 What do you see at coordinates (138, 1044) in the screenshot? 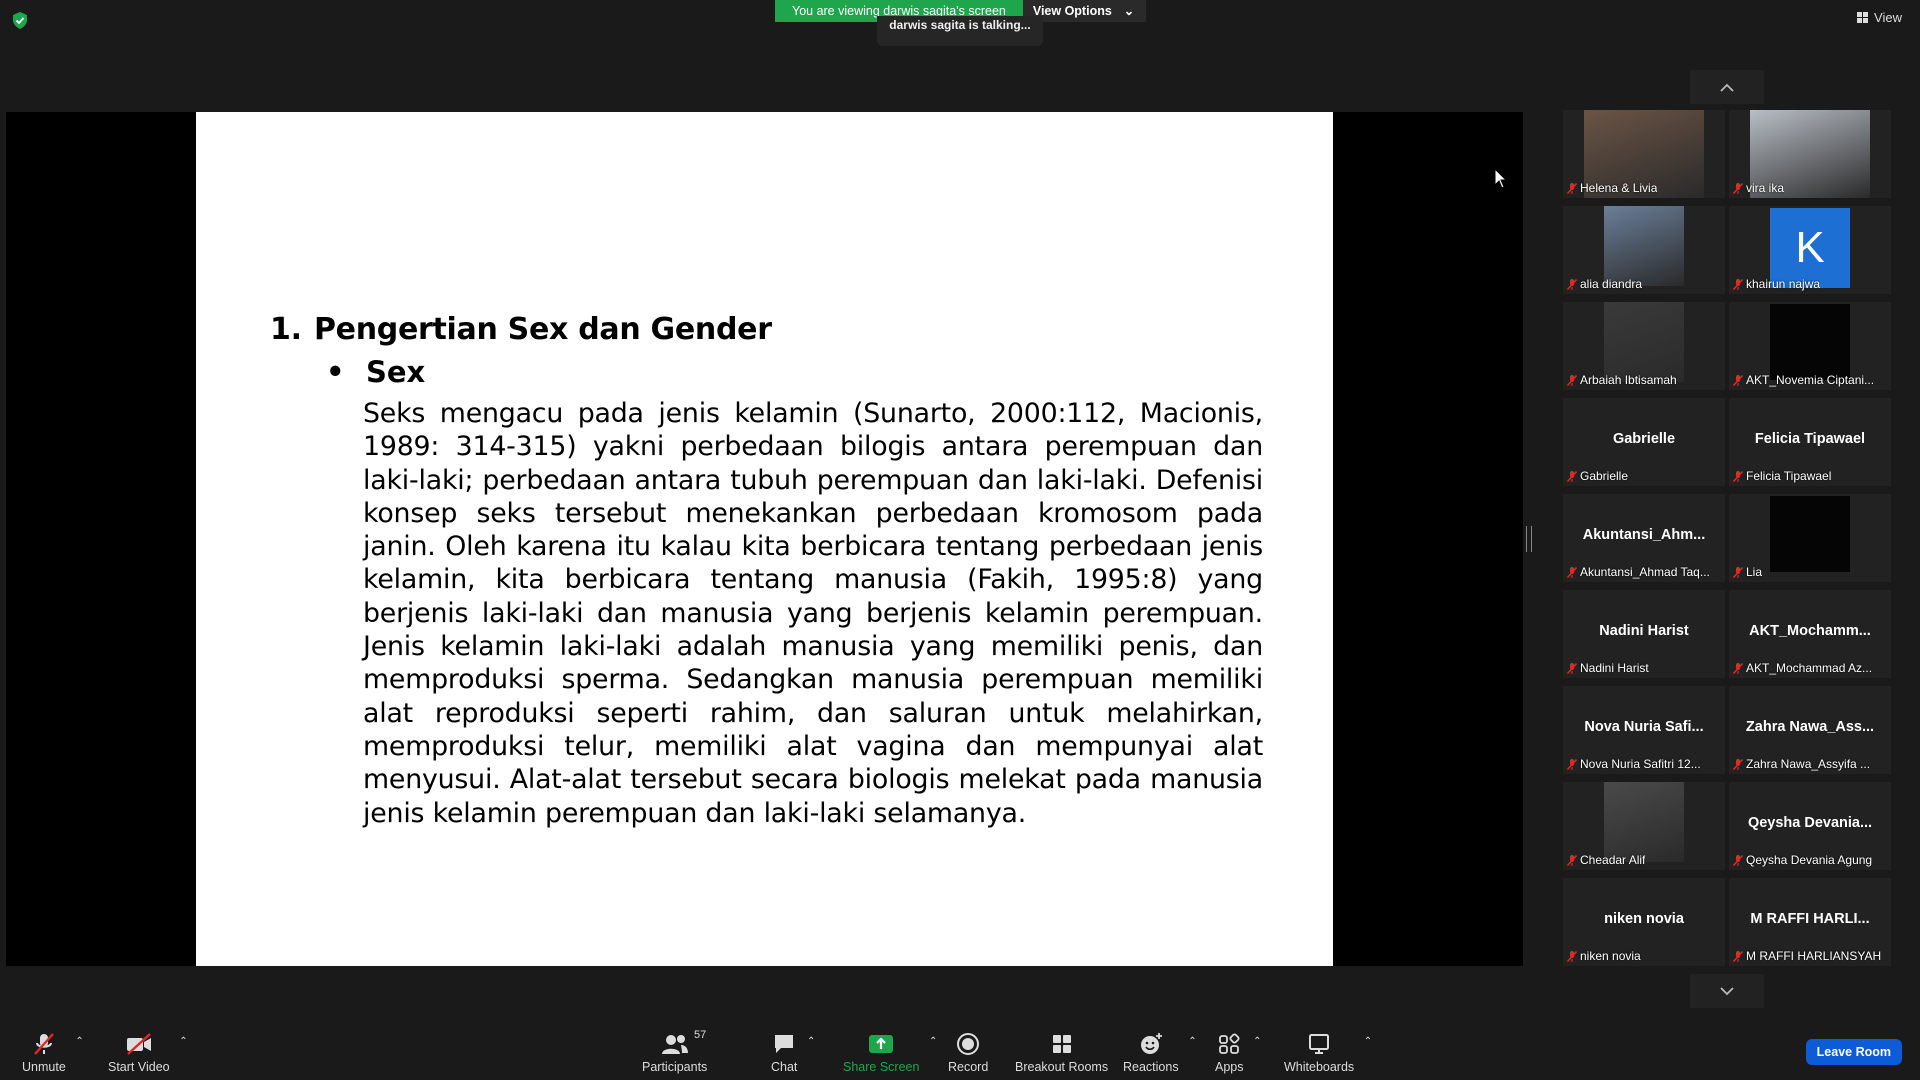
I see `video-camera-off-icon` at bounding box center [138, 1044].